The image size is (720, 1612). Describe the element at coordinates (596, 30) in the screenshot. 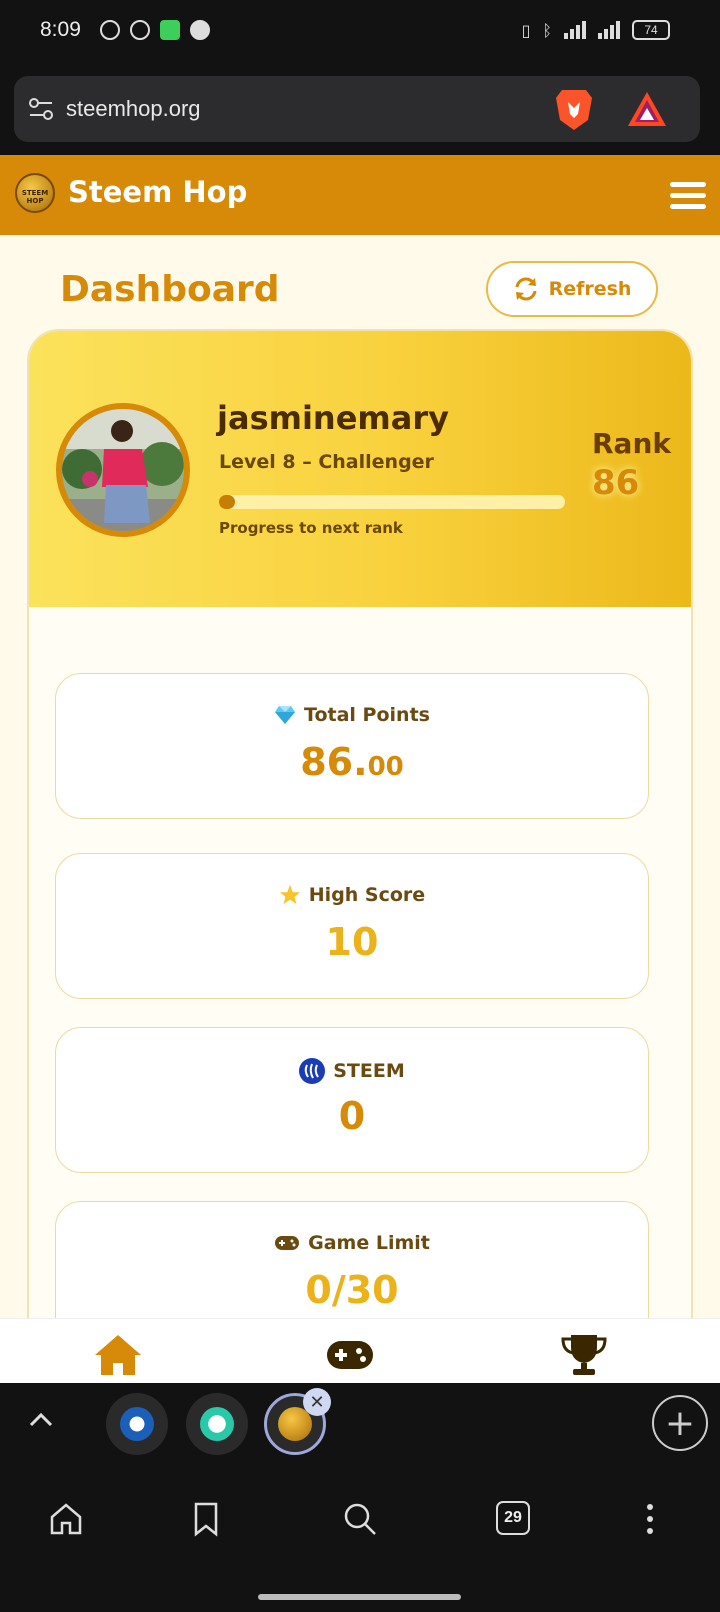

I see `system-icons: ▯ ᛒ 74` at that location.